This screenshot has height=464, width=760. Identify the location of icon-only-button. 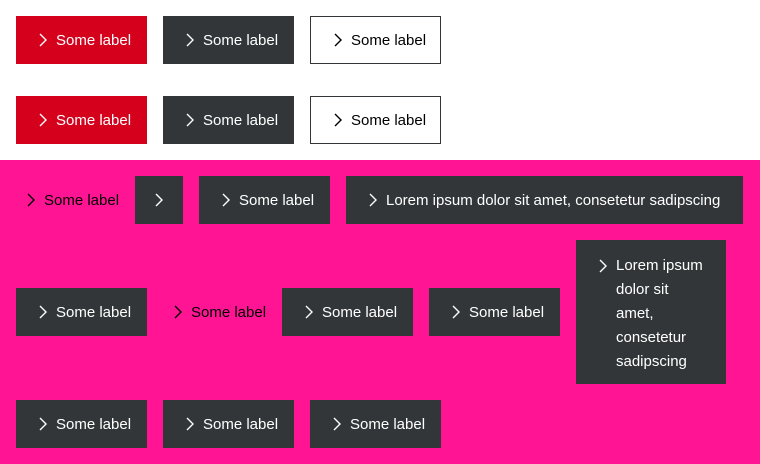
(159, 200).